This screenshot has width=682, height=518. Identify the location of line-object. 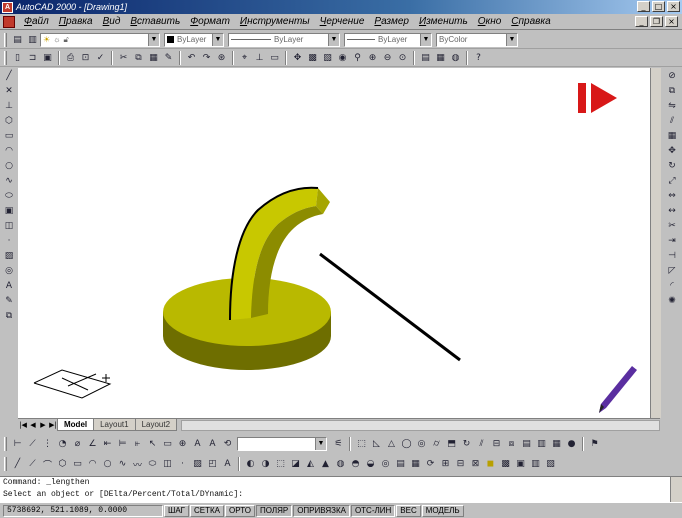
(390, 307).